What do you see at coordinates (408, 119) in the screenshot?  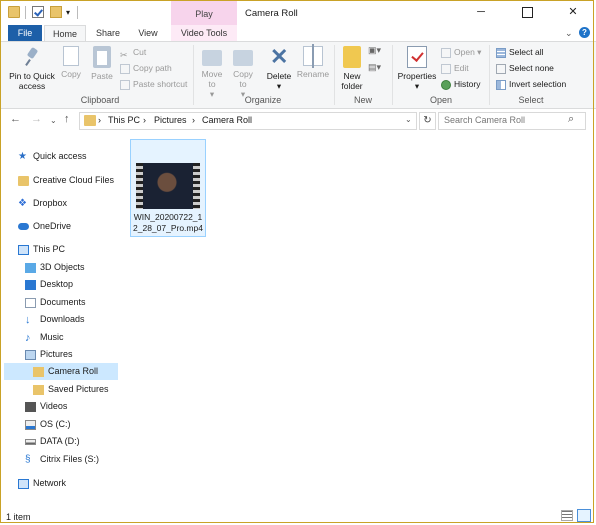 I see `address-dropdown-icon: ⌄` at bounding box center [408, 119].